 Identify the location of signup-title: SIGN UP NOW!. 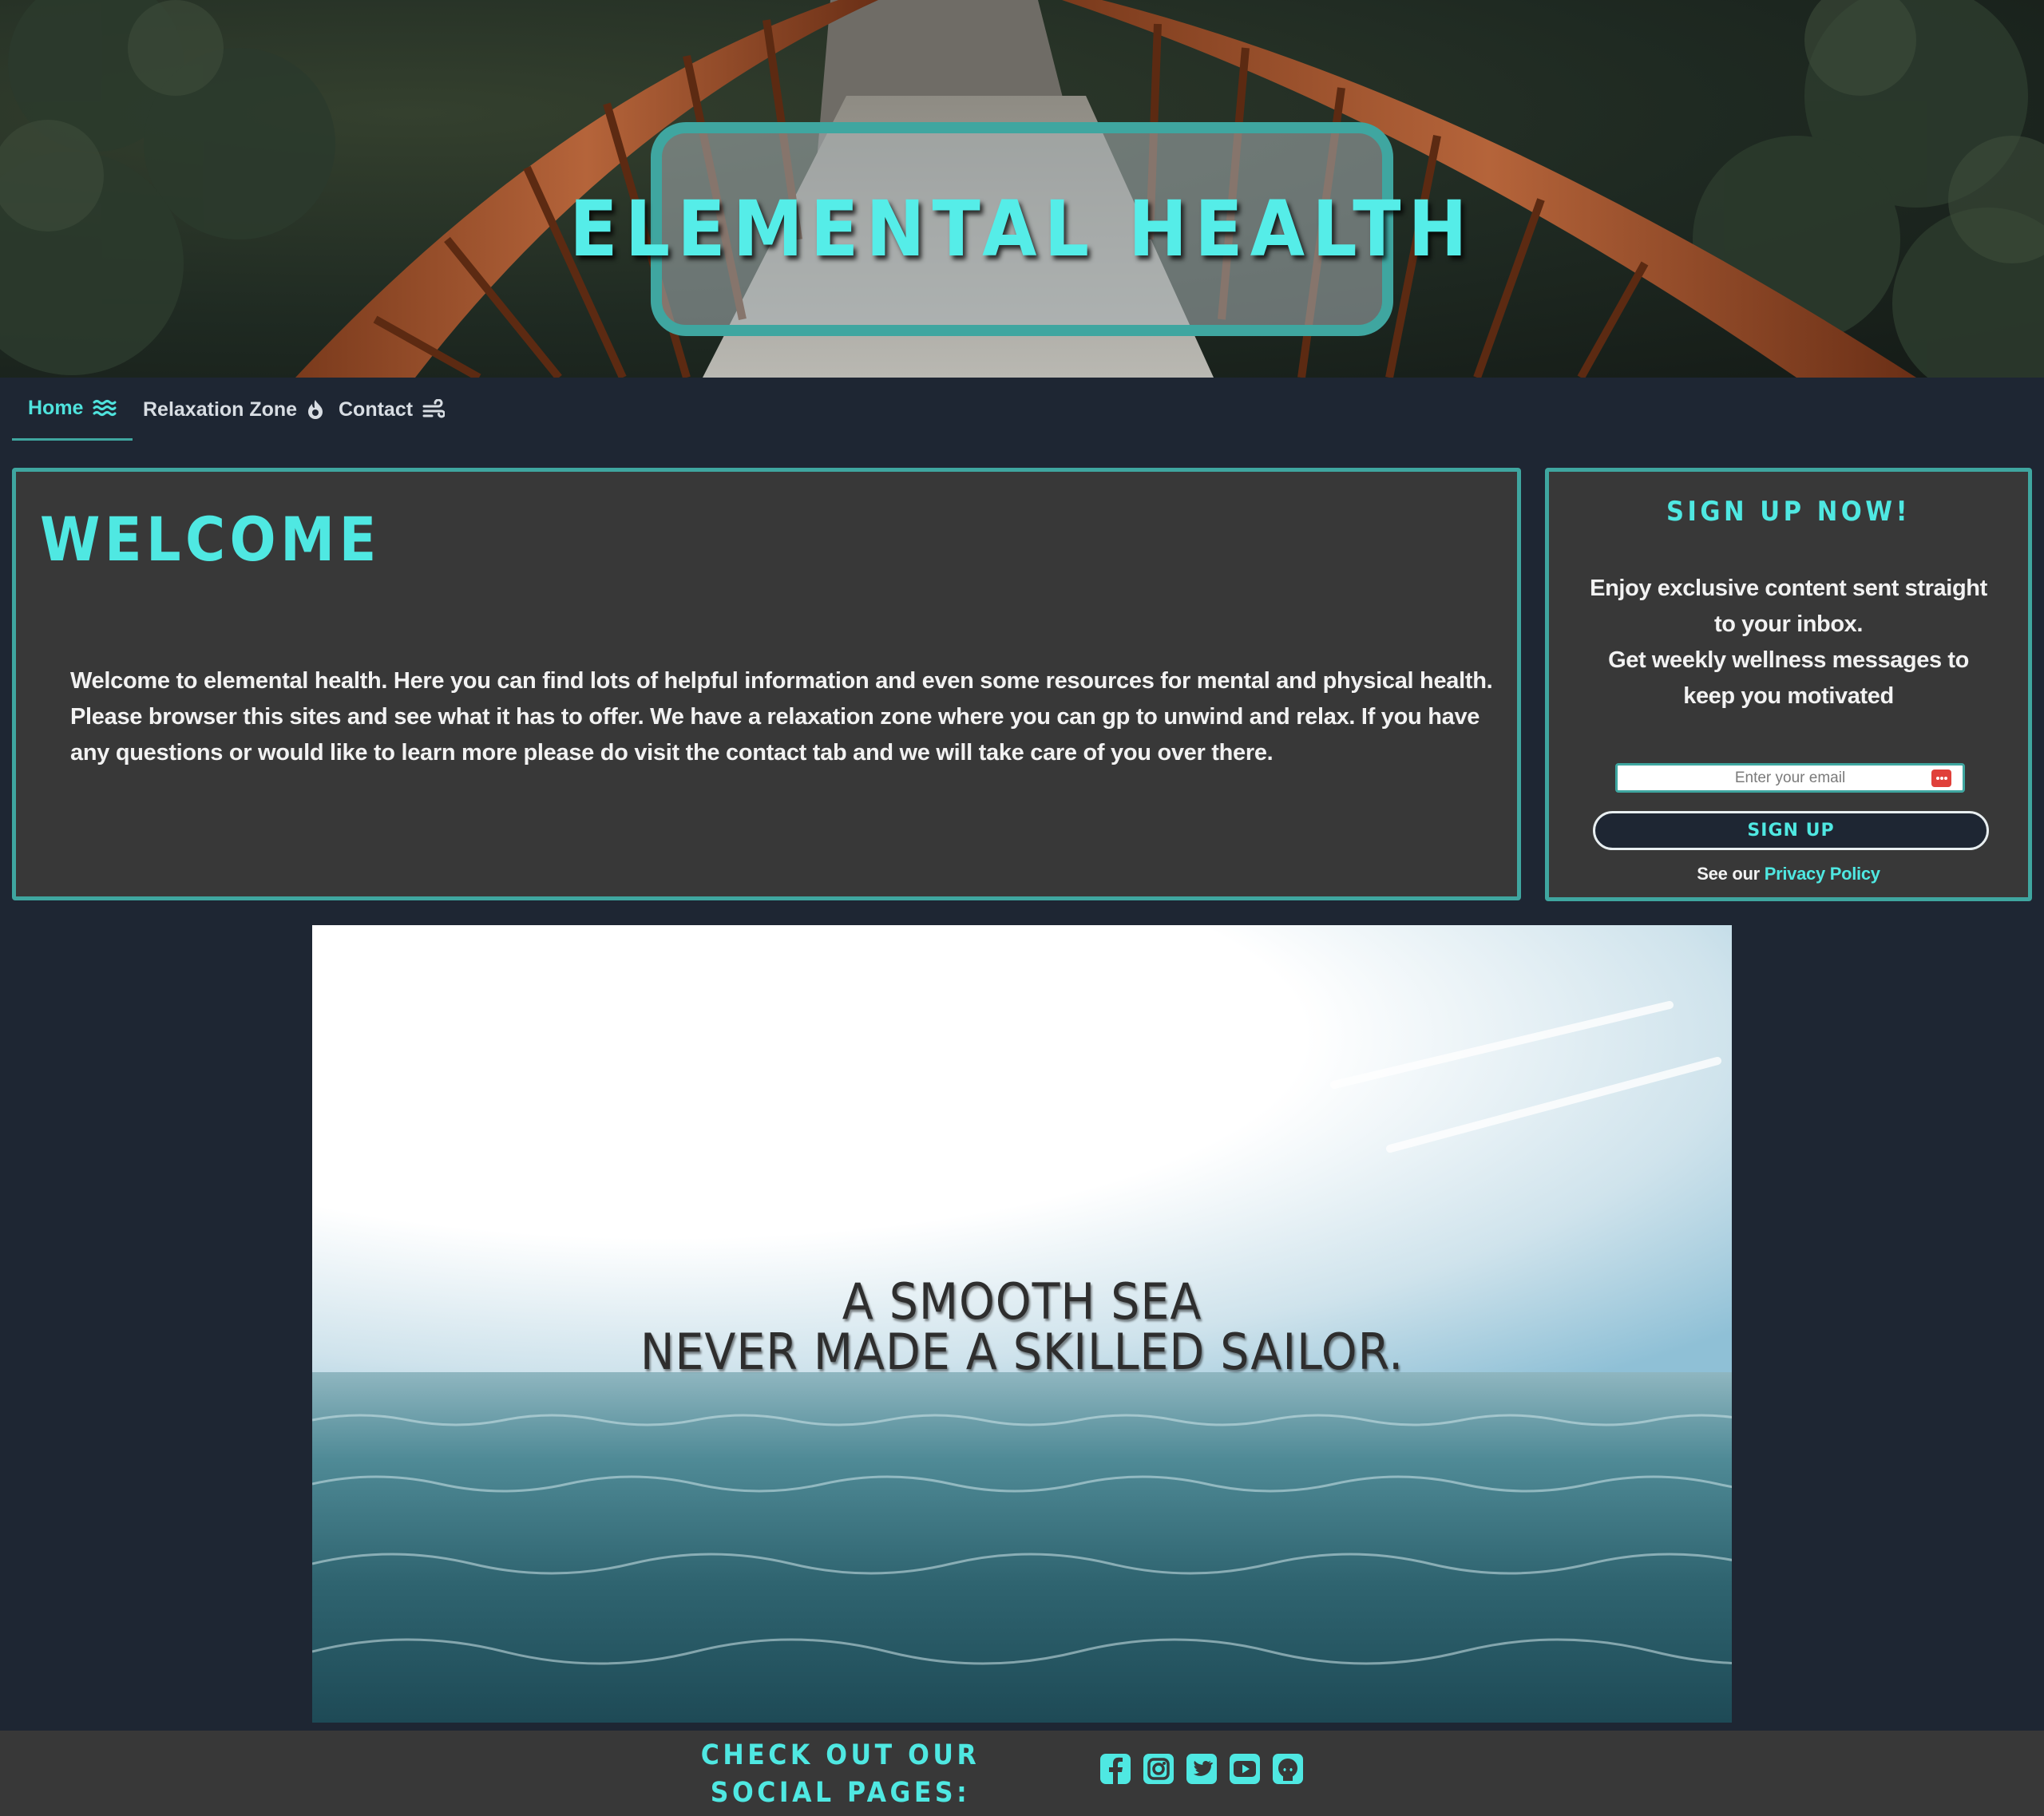
(1788, 512).